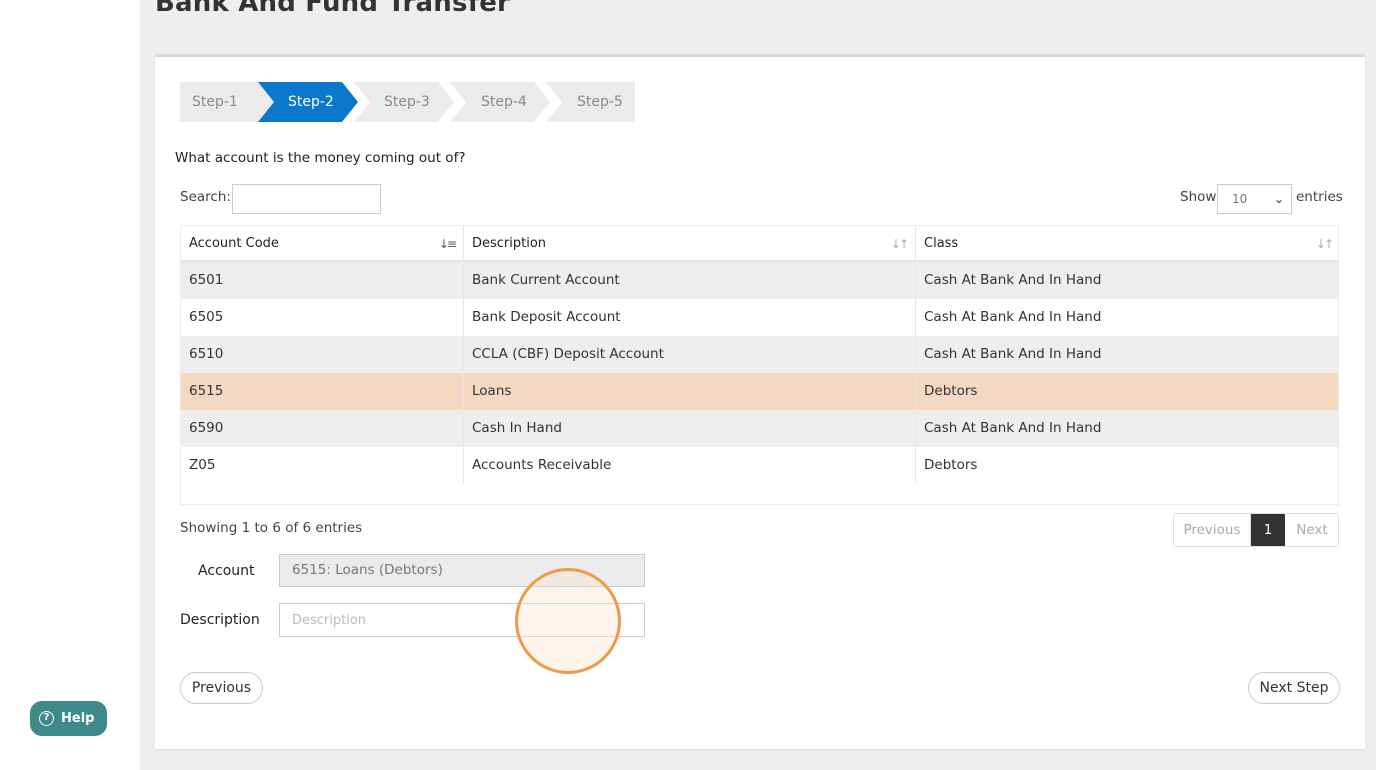 The height and width of the screenshot is (770, 1376). Describe the element at coordinates (205, 197) in the screenshot. I see `search-label: Search:` at that location.